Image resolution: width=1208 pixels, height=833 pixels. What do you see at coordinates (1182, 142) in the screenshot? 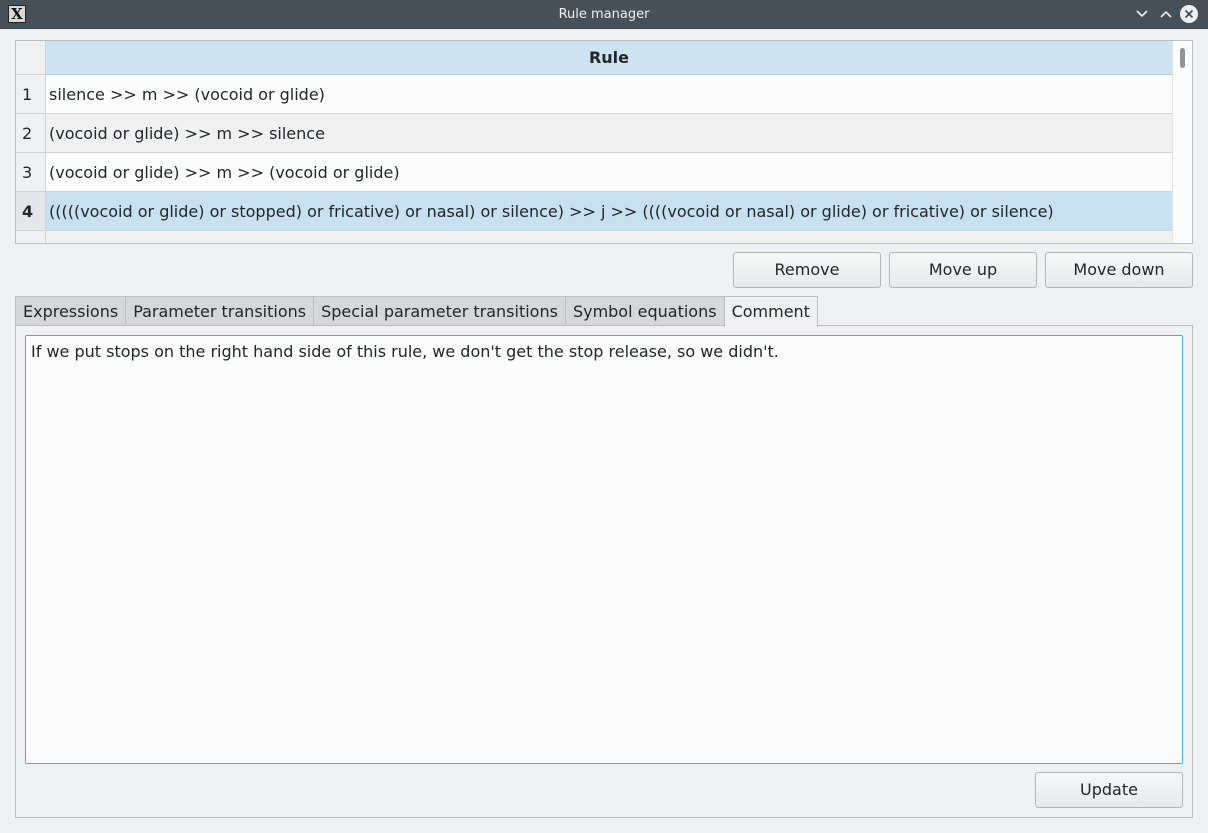
I see `table-vertical-scrollbar` at bounding box center [1182, 142].